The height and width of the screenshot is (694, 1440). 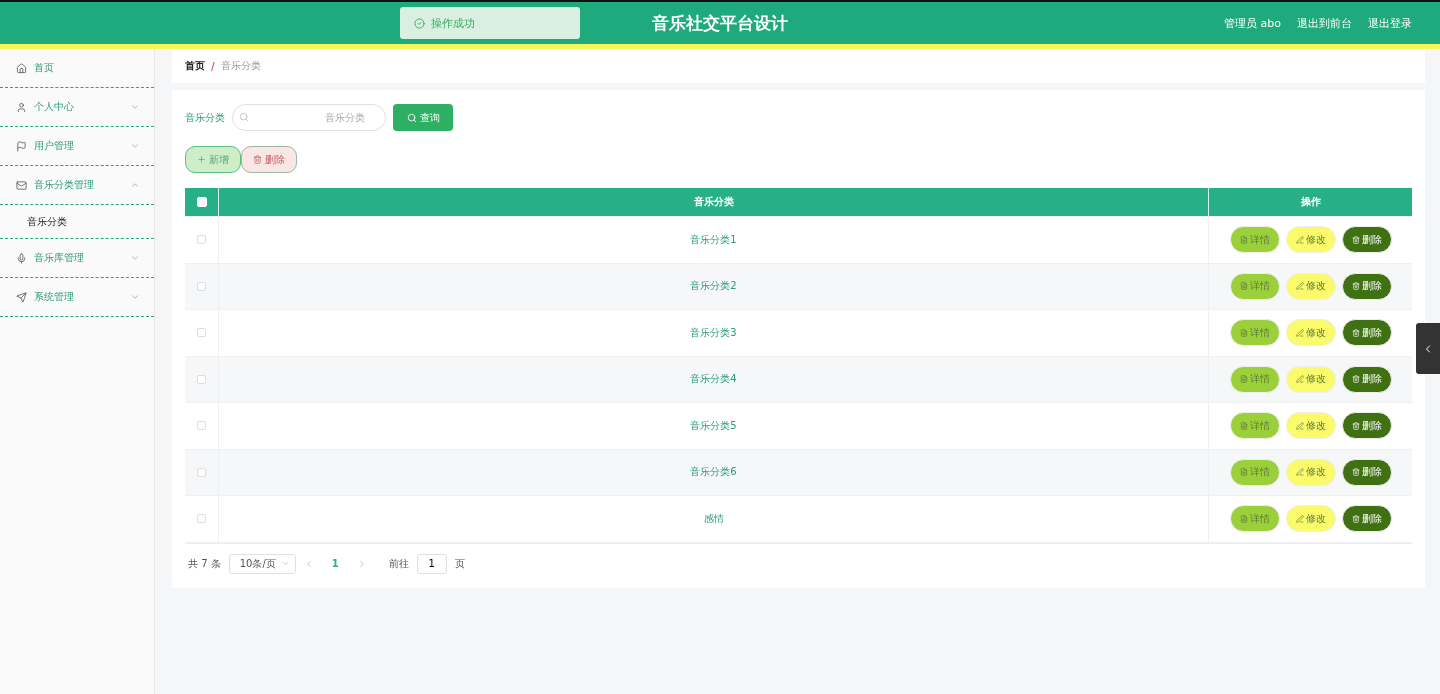 I want to click on total-count: 共 7 条, so click(x=204, y=563).